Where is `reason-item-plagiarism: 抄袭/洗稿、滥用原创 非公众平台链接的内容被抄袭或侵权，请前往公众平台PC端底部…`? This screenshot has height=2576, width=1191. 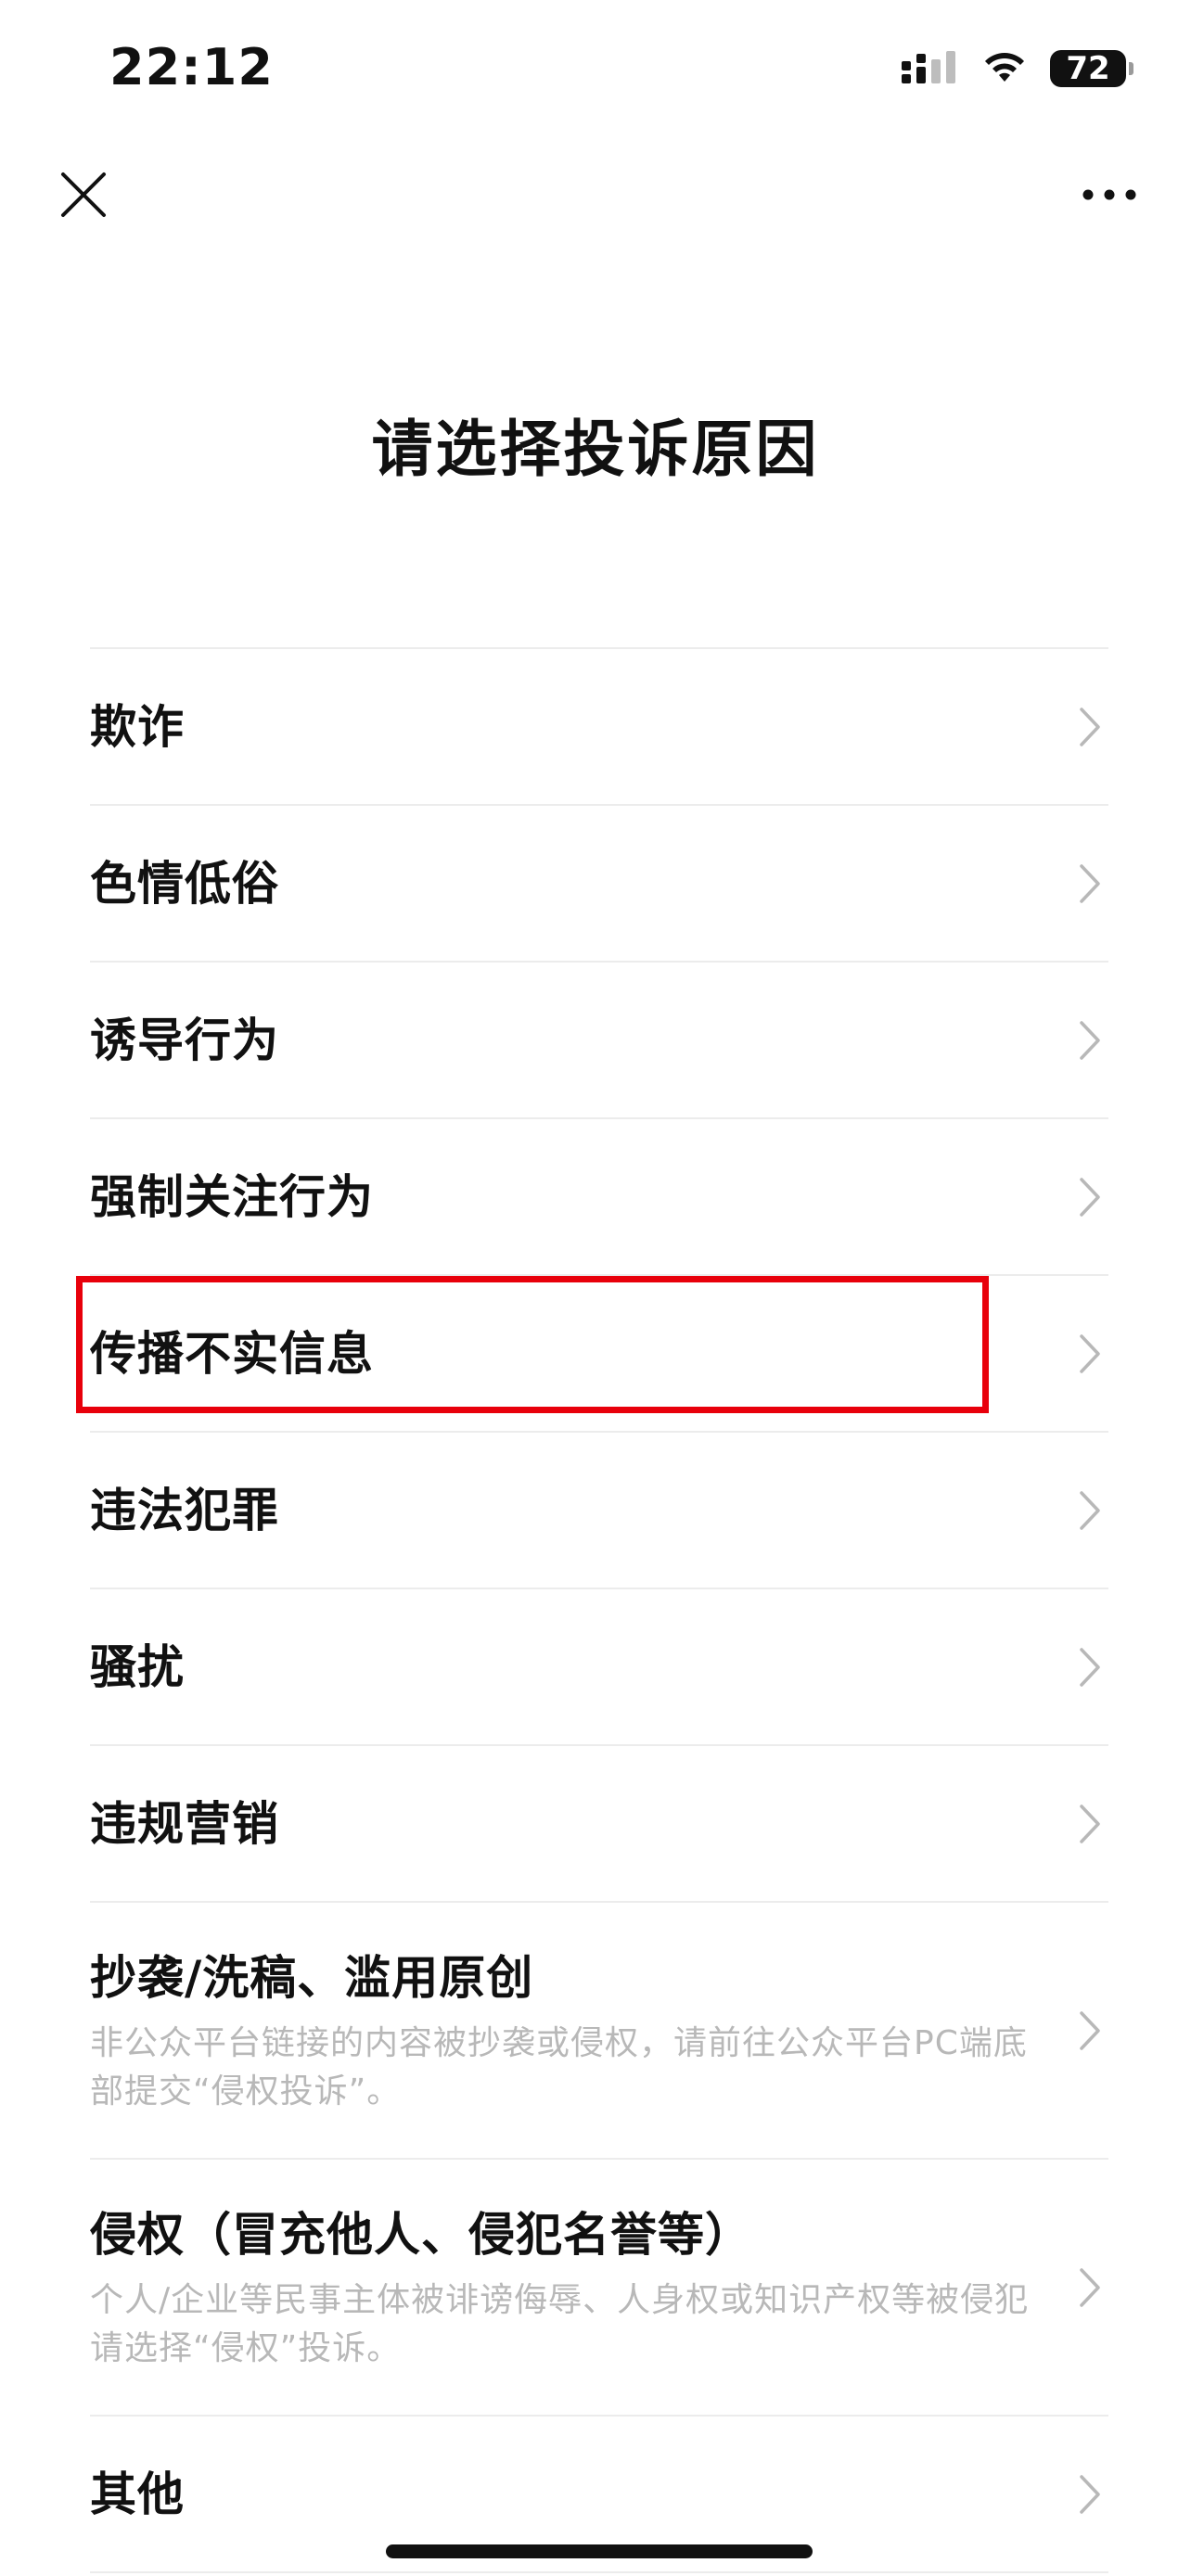
reason-item-plagiarism: 抄袭/洗稿、滥用原创 非公众平台链接的内容被抄袭或侵权，请前往公众平台PC端底部… is located at coordinates (599, 2032).